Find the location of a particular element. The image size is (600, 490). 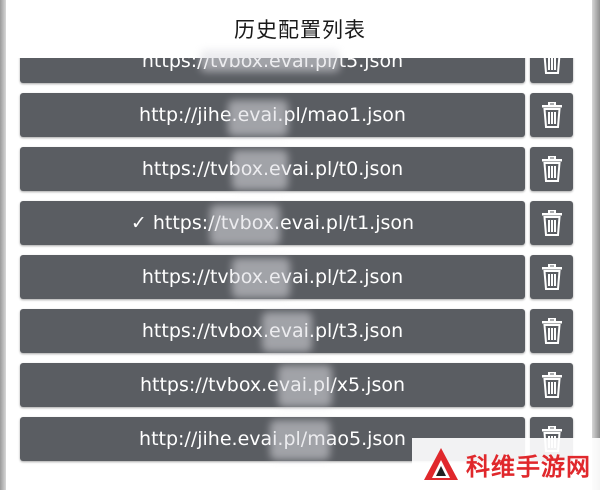

watermark: 科维手游网 is located at coordinates (506, 464).